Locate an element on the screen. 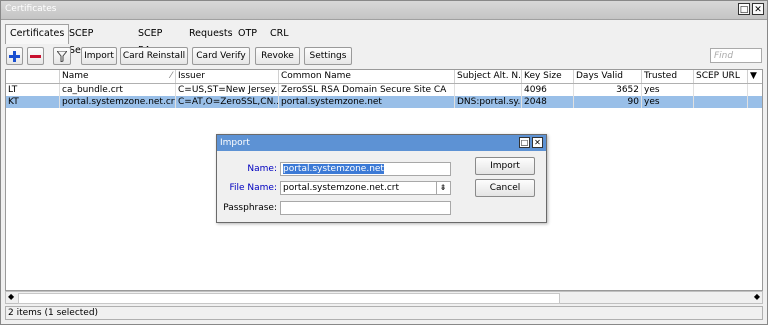 Image resolution: width=768 pixels, height=325 pixels. dialog-import-button: Import is located at coordinates (505, 166).